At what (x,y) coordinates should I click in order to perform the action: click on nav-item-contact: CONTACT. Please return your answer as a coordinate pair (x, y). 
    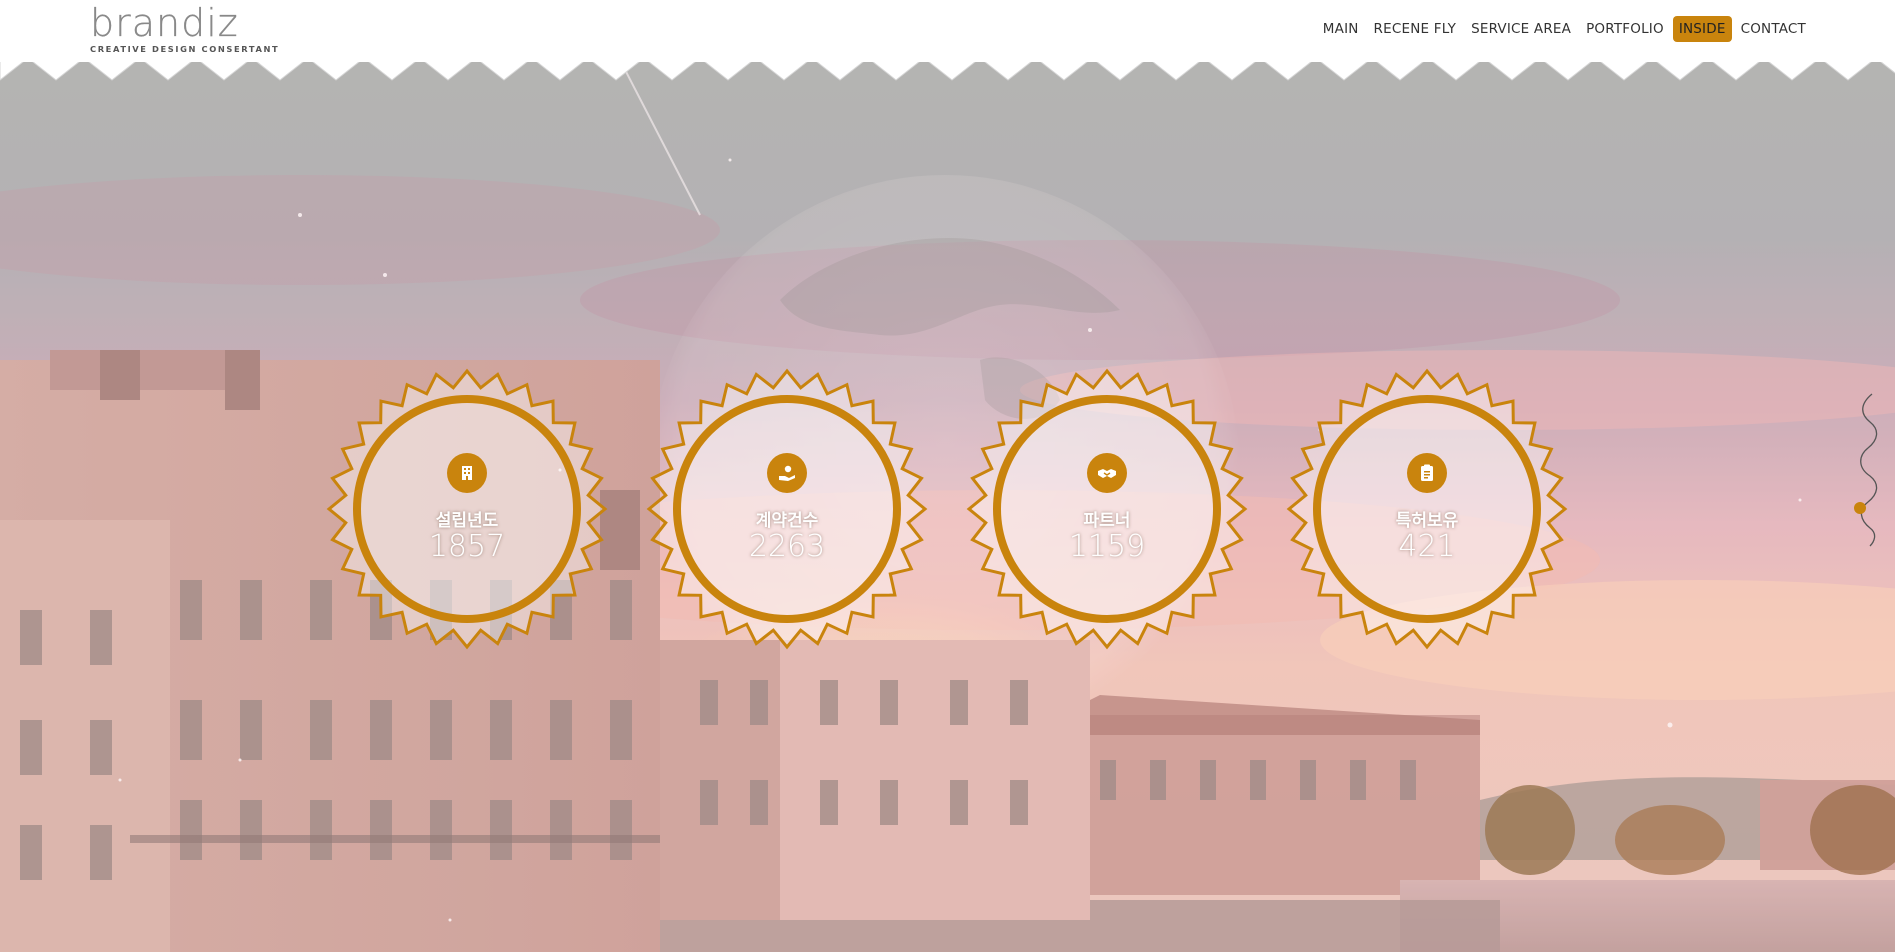
    Looking at the image, I should click on (1773, 29).